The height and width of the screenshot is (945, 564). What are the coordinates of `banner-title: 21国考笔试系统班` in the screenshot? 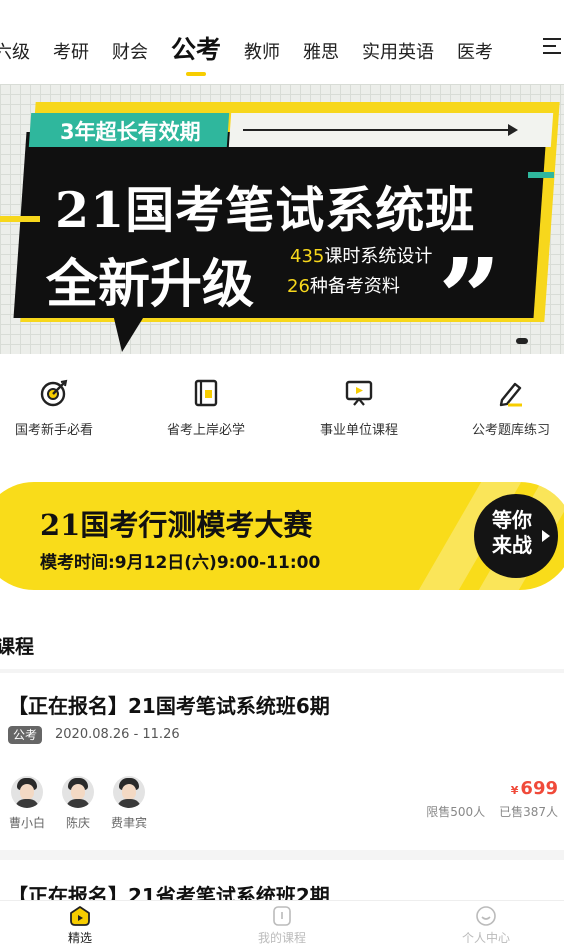 It's located at (265, 210).